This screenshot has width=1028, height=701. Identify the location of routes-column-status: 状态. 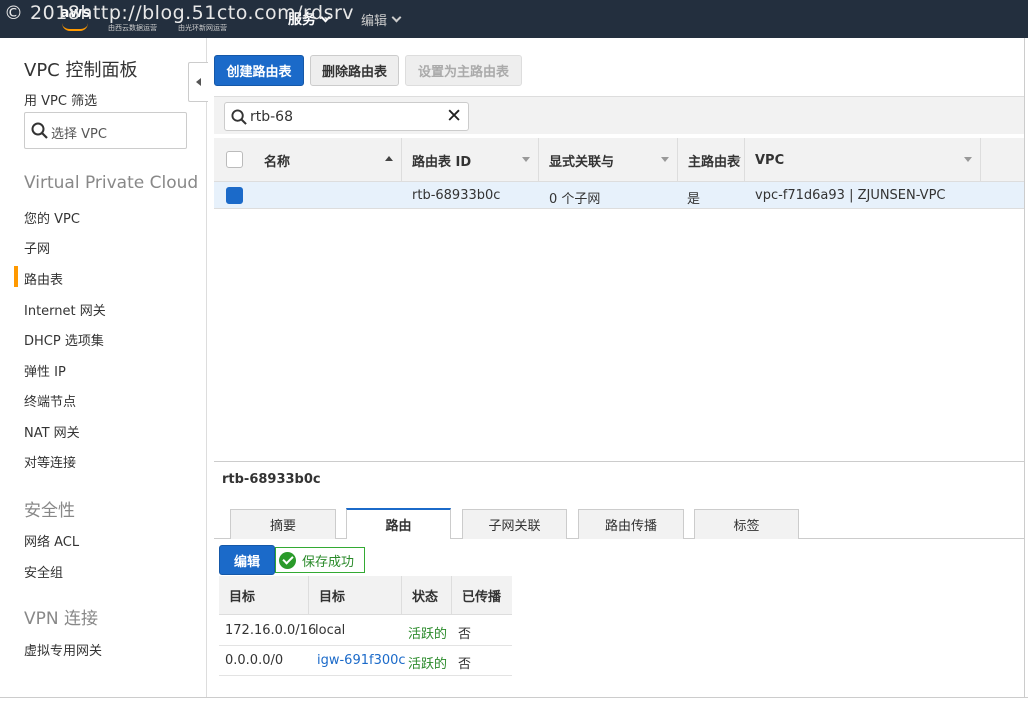
(427, 595).